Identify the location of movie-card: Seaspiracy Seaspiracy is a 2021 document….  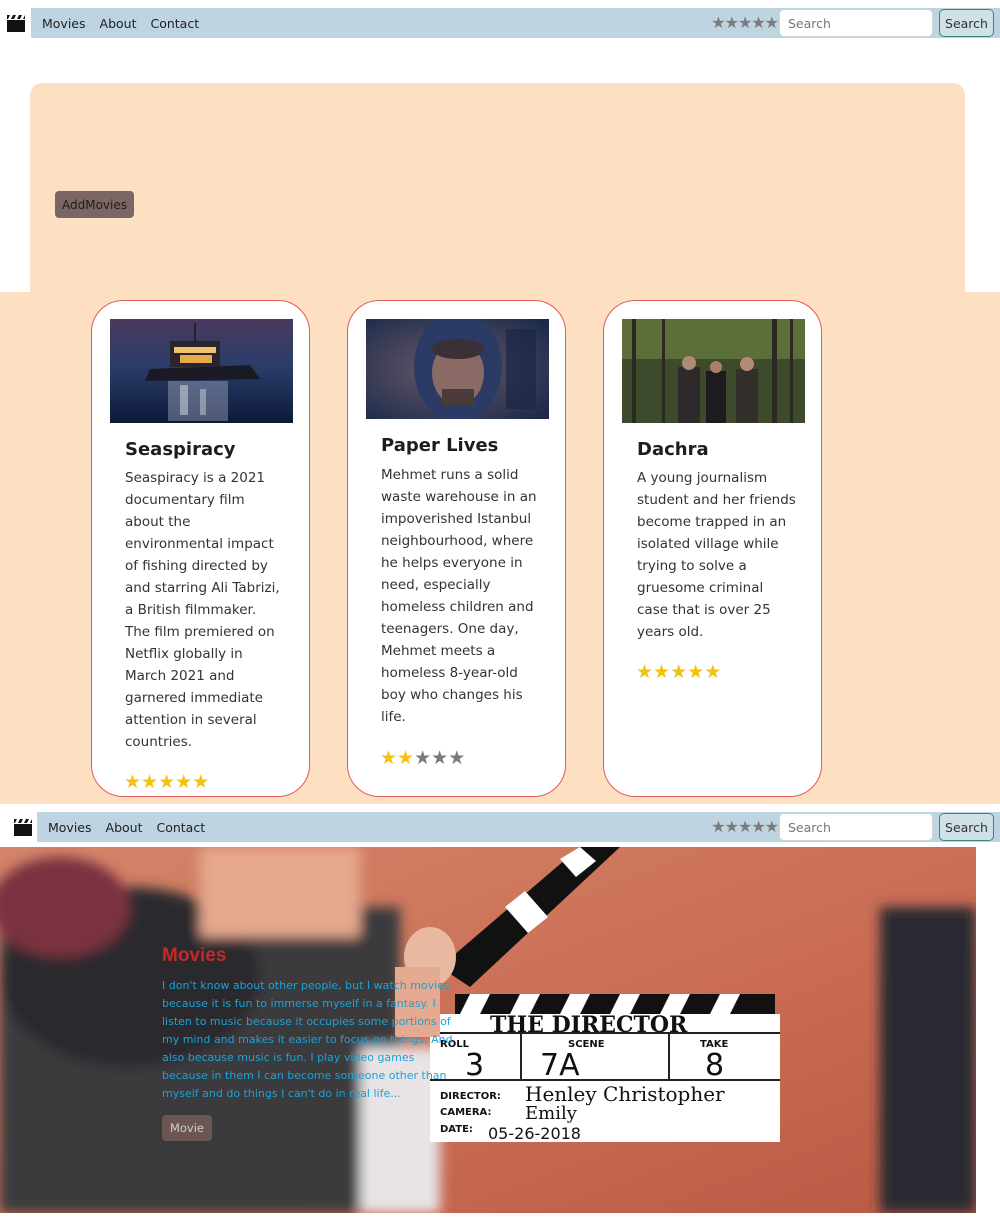
(200, 548).